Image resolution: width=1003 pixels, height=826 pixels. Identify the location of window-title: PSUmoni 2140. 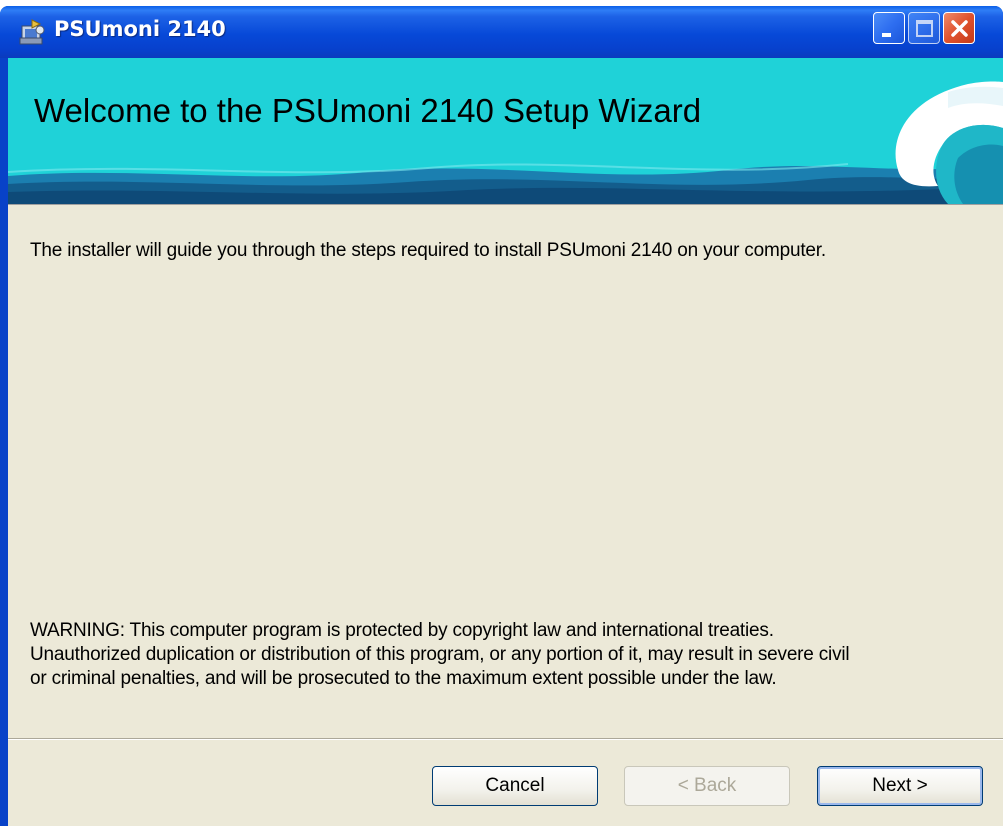
(140, 29).